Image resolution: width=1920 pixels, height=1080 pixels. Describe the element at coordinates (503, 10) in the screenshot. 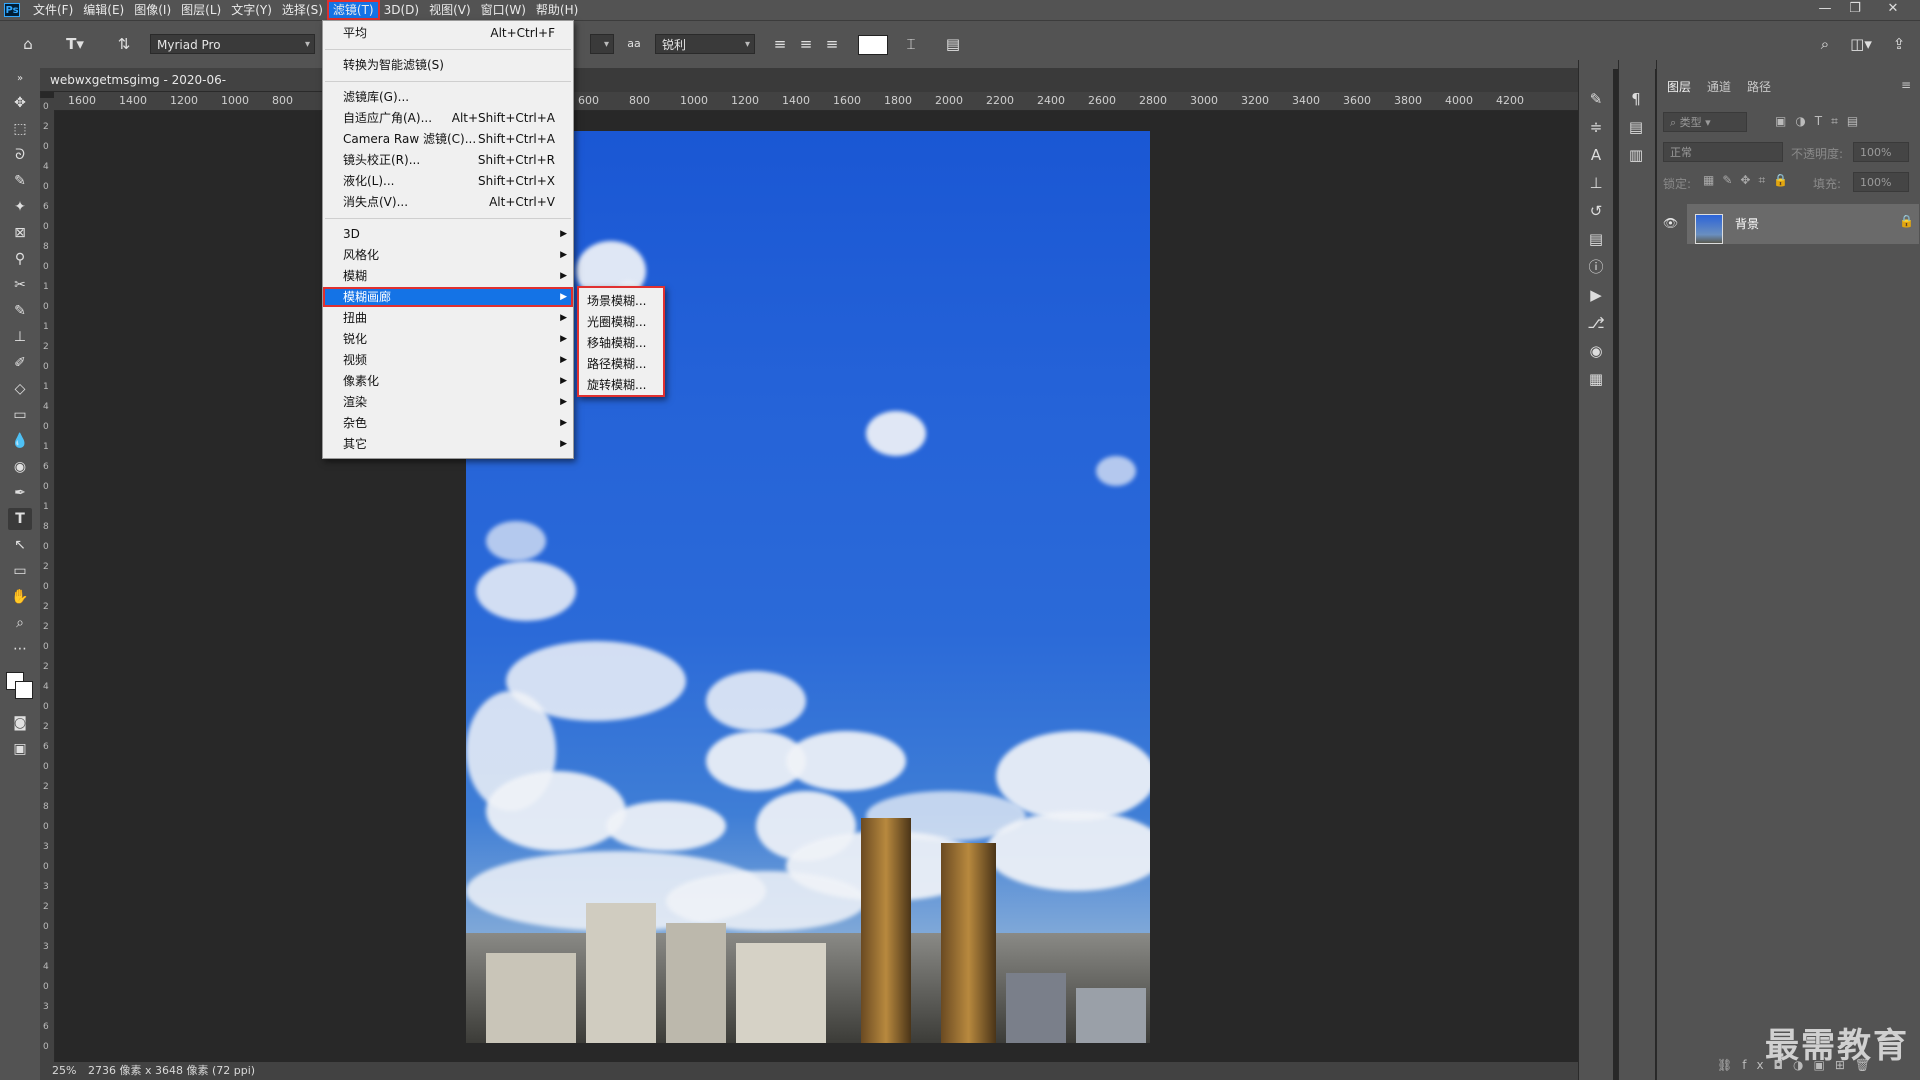

I see `menu-9: 窗口(W)` at that location.